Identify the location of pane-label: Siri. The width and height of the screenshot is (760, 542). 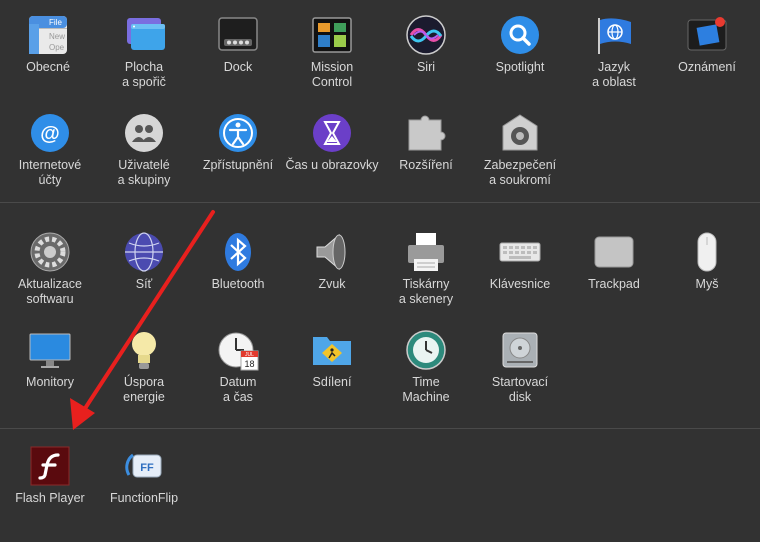
(426, 67).